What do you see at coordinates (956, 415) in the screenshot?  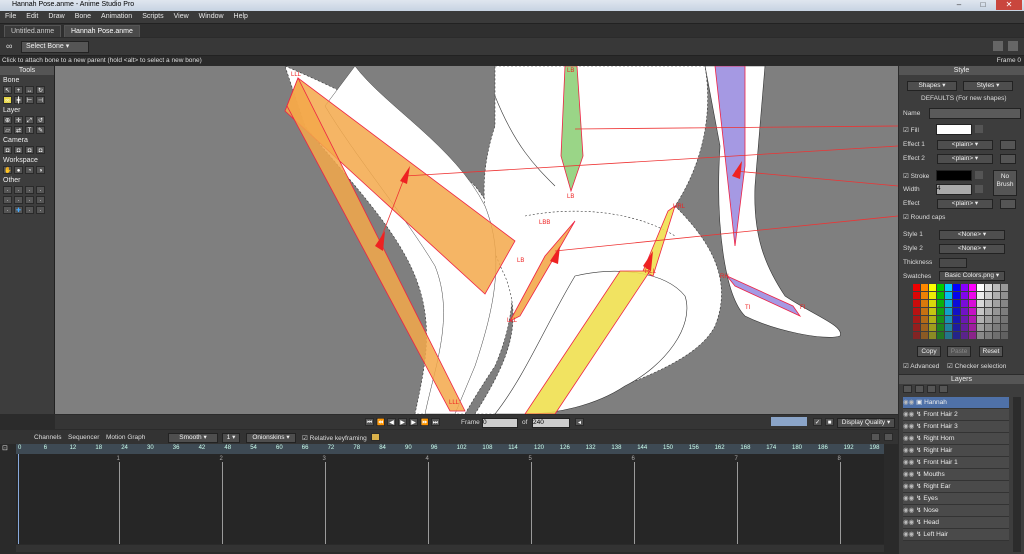 I see `layer-row: ◉◉ ↯ Front Hair 2` at bounding box center [956, 415].